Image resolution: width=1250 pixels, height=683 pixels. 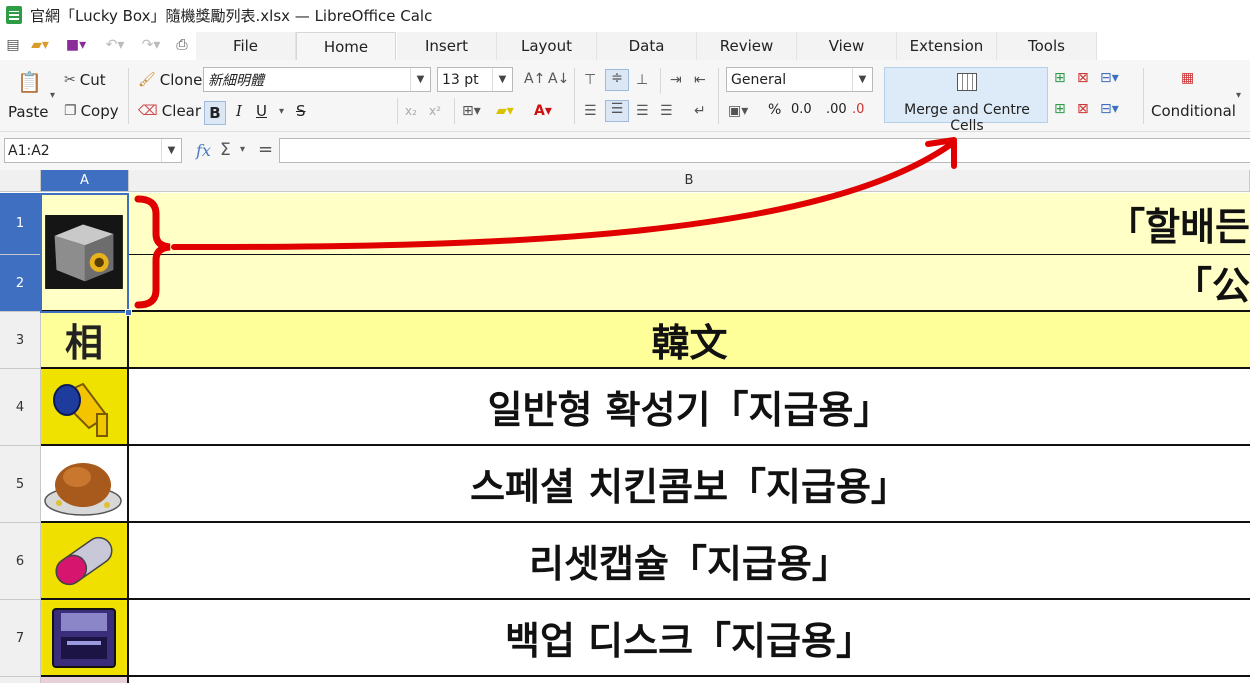 What do you see at coordinates (547, 46) in the screenshot?
I see `tab-layout: Layout` at bounding box center [547, 46].